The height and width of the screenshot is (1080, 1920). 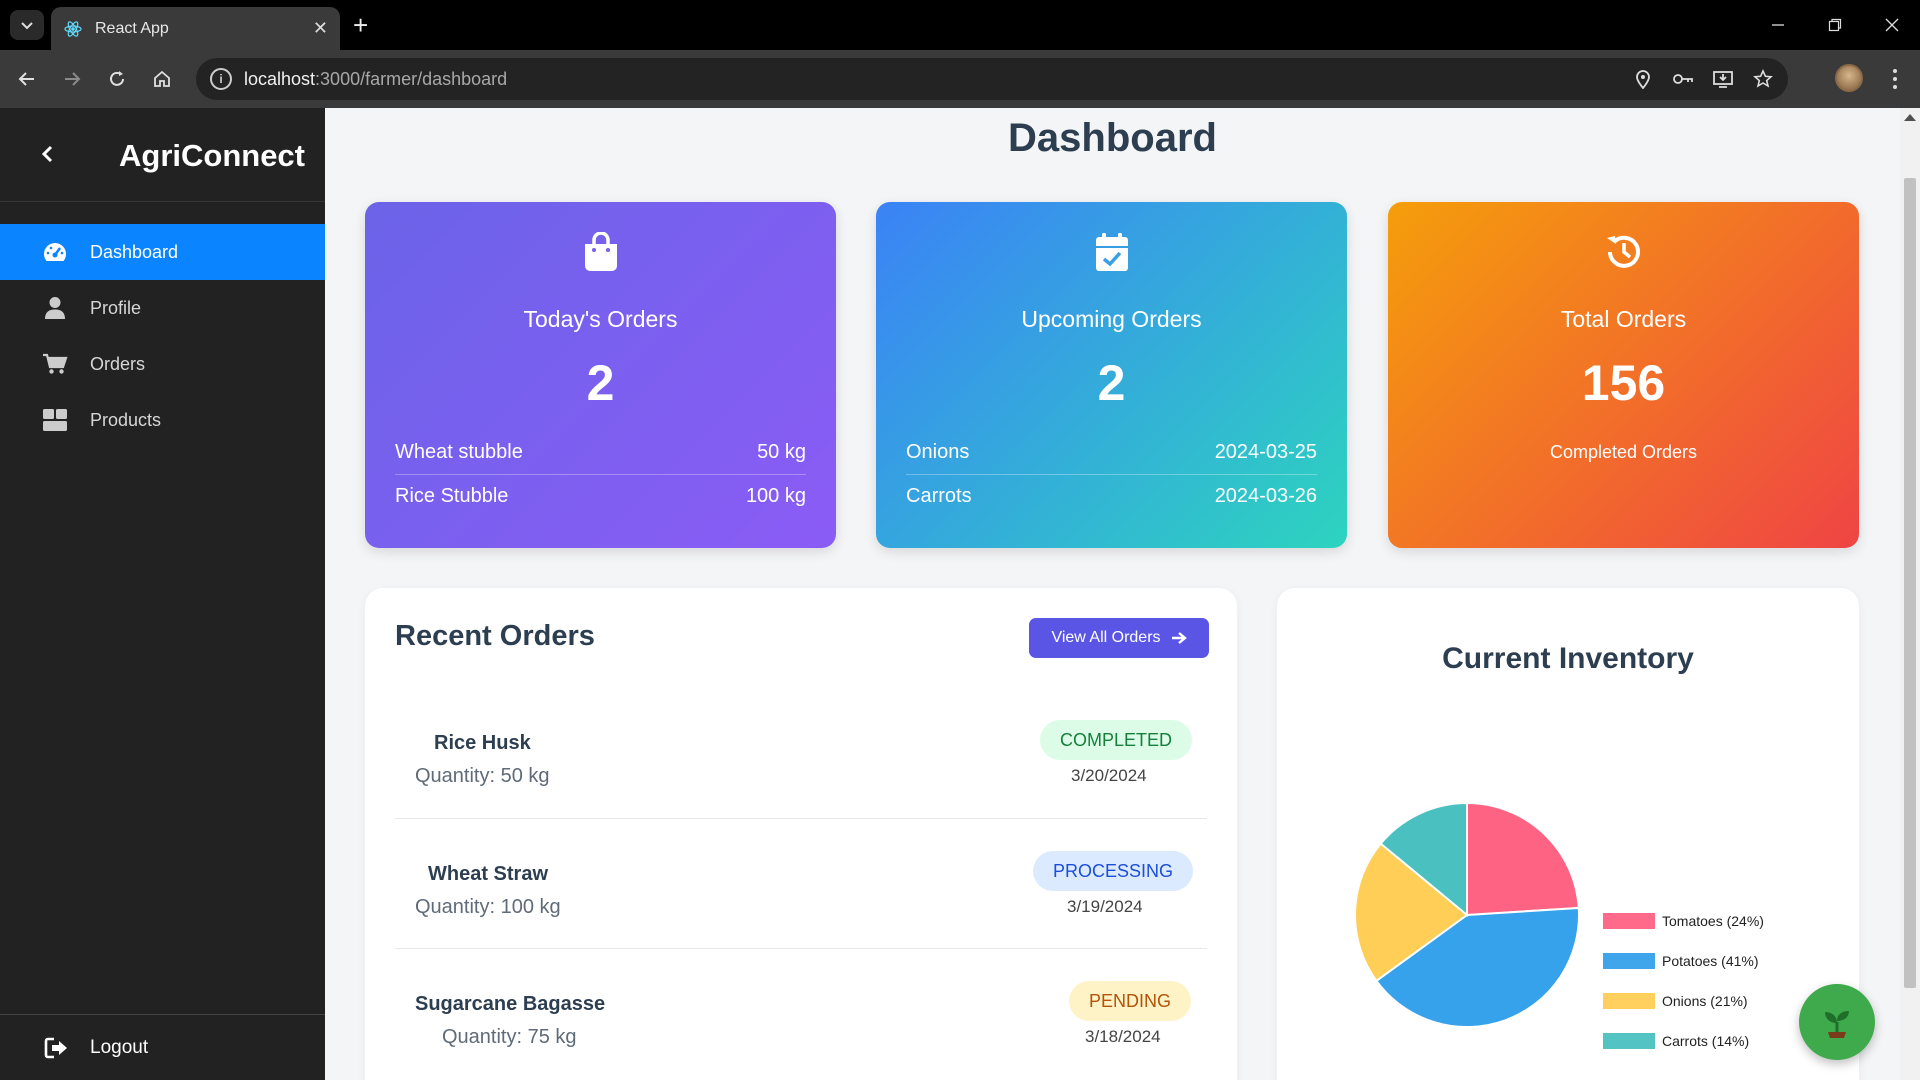 I want to click on sidebar-header: AgriConnect, so click(x=162, y=155).